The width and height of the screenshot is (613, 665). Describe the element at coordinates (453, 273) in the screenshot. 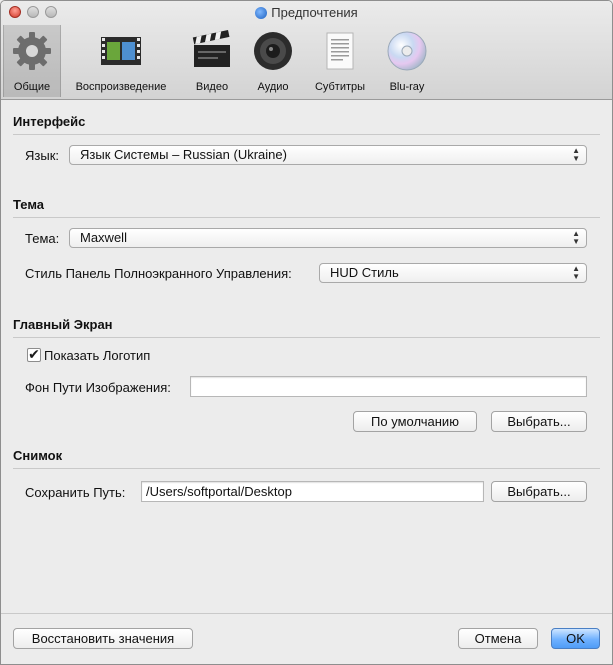

I see `fullscreen-style-select: HUD Стиль ▲ ▼` at that location.